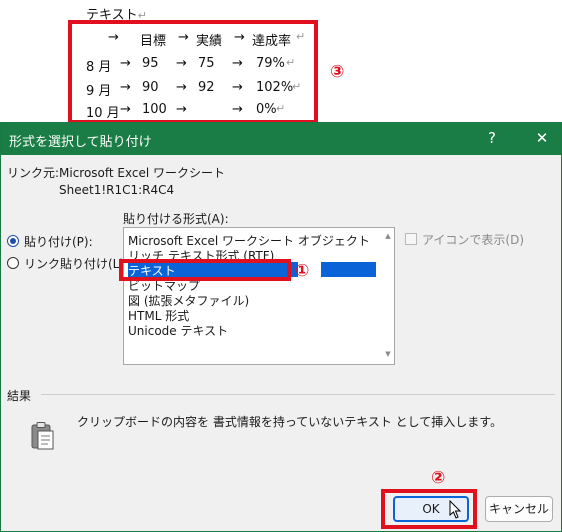 Image resolution: width=562 pixels, height=532 pixels. What do you see at coordinates (42, 436) in the screenshot?
I see `clipboard-icon` at bounding box center [42, 436].